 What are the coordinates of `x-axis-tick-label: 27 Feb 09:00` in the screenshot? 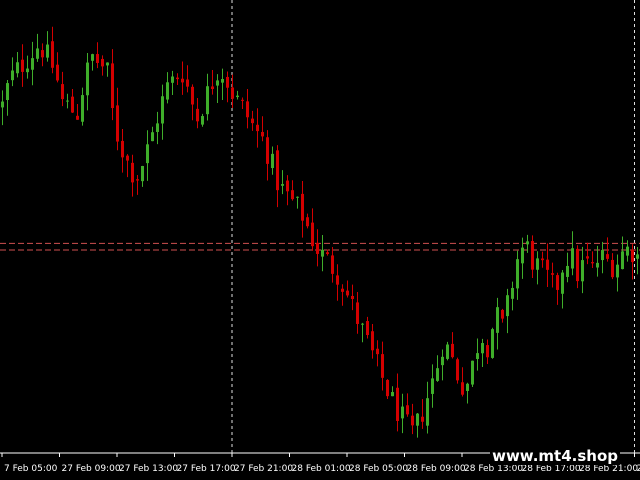 It's located at (91, 469).